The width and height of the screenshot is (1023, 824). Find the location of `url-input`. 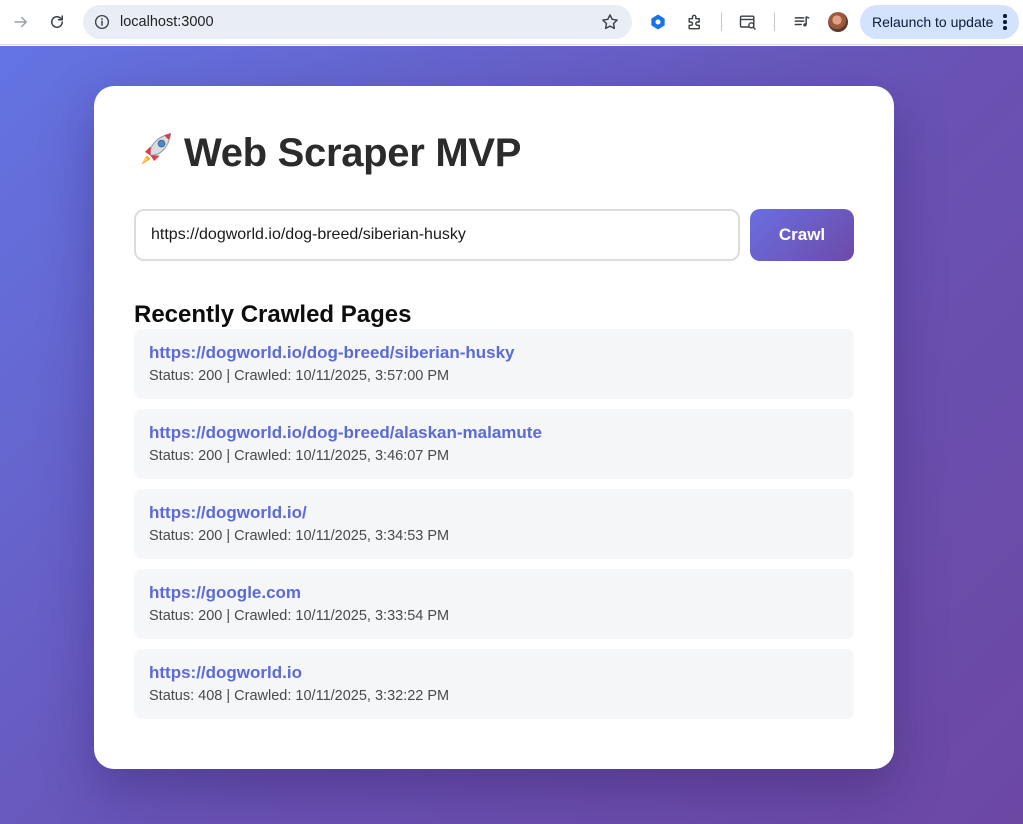

url-input is located at coordinates (437, 235).